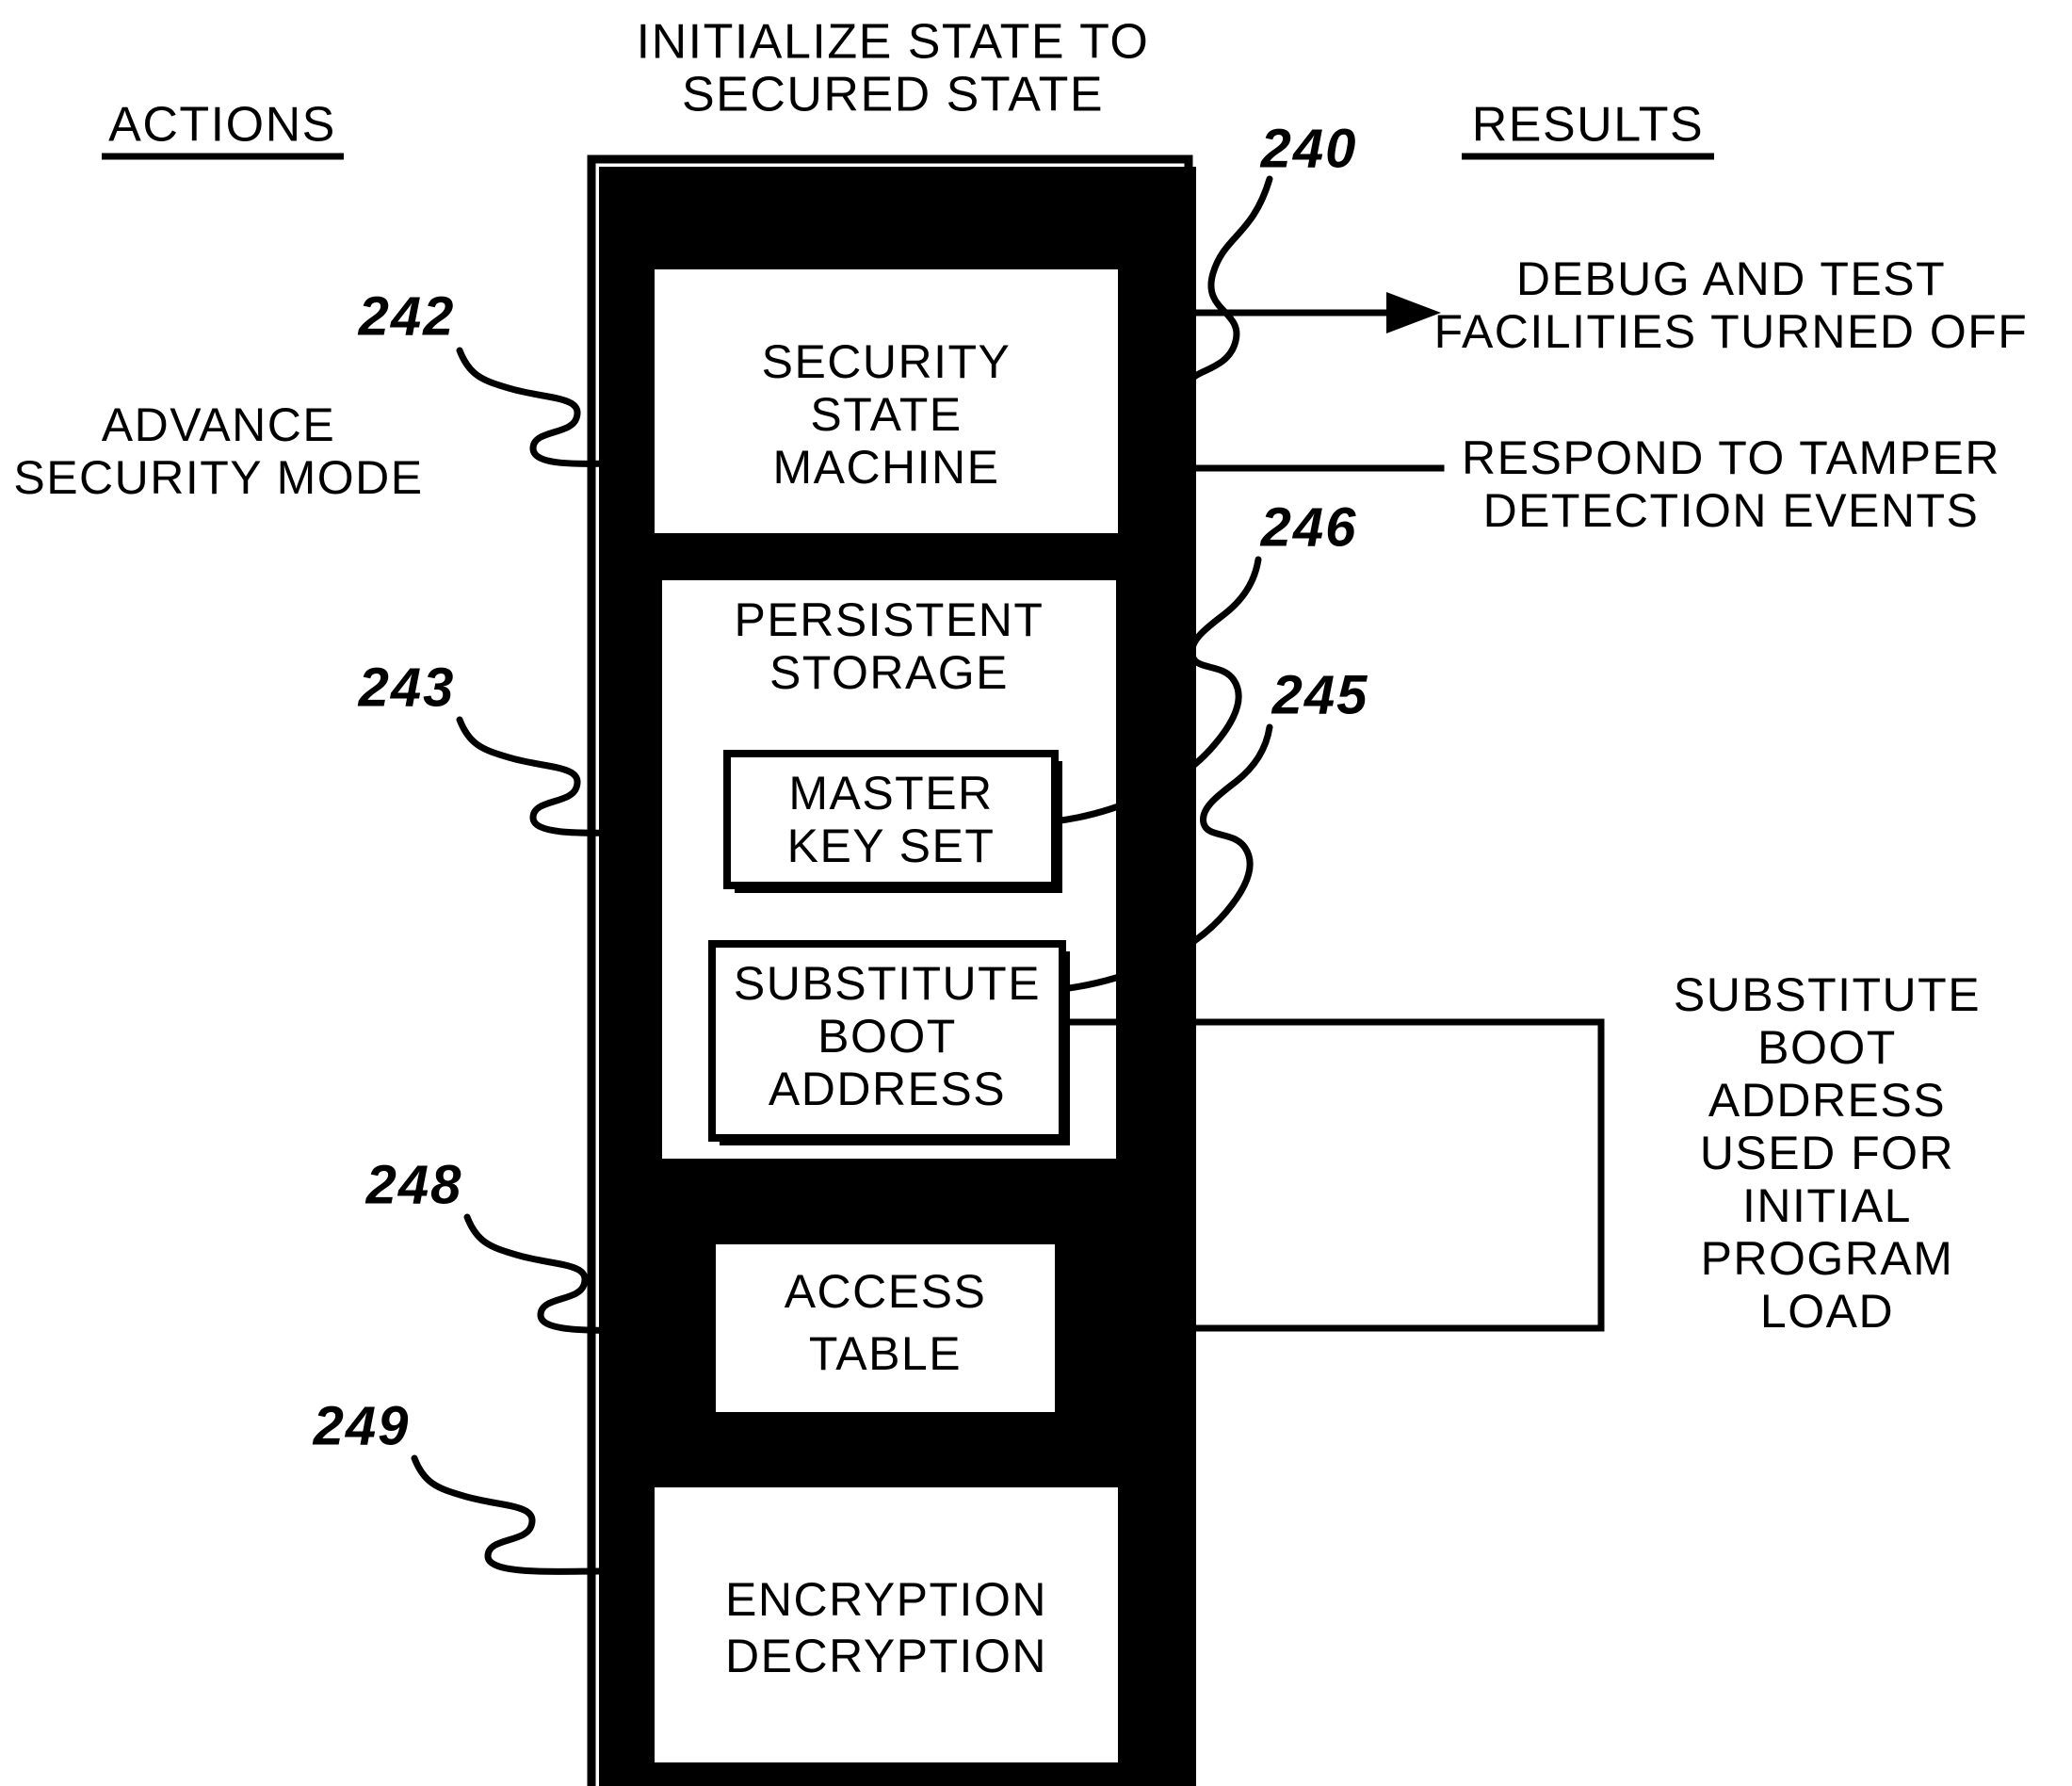 The width and height of the screenshot is (2072, 1786). Describe the element at coordinates (886, 1656) in the screenshot. I see `encryption-decryption-label-line2: DECRYPTION` at that location.